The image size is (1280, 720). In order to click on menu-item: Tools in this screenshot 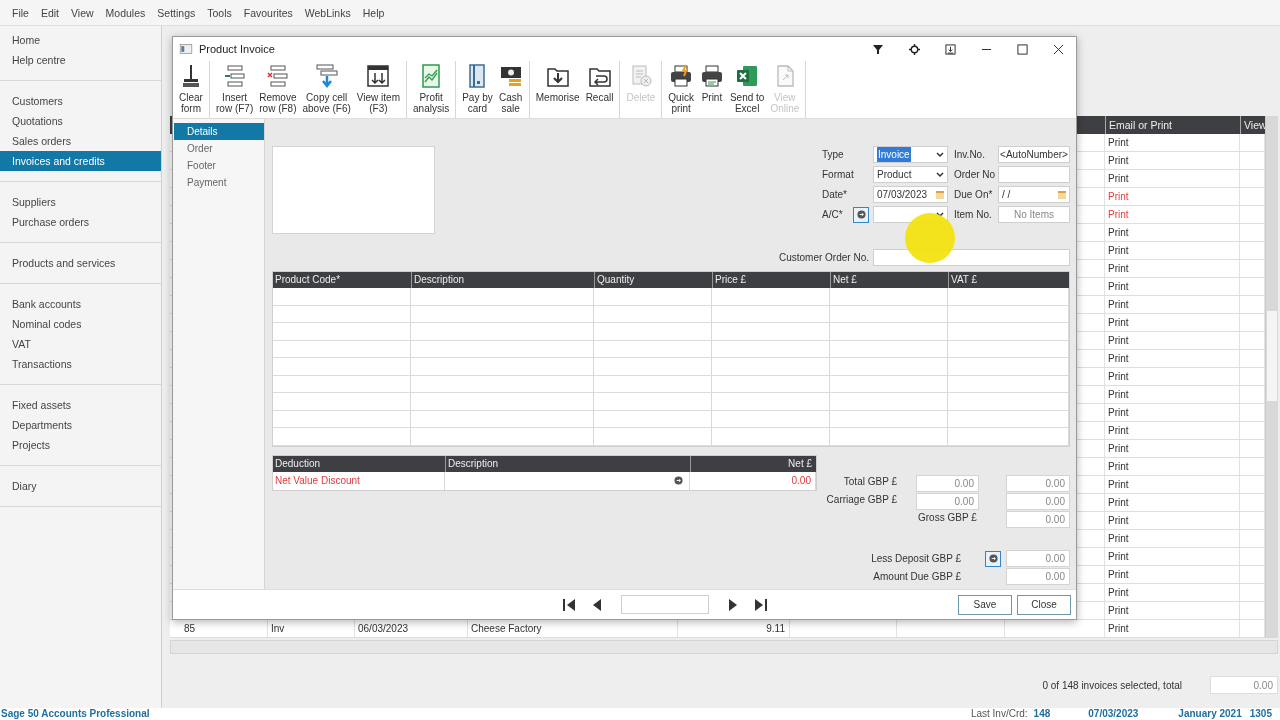, I will do `click(219, 12)`.